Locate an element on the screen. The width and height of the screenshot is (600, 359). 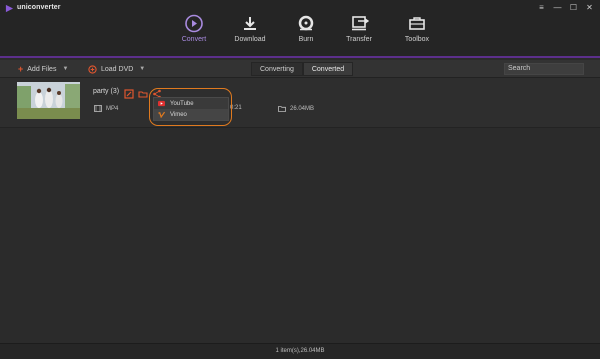
plus-icon: + is located at coordinates (21, 69).